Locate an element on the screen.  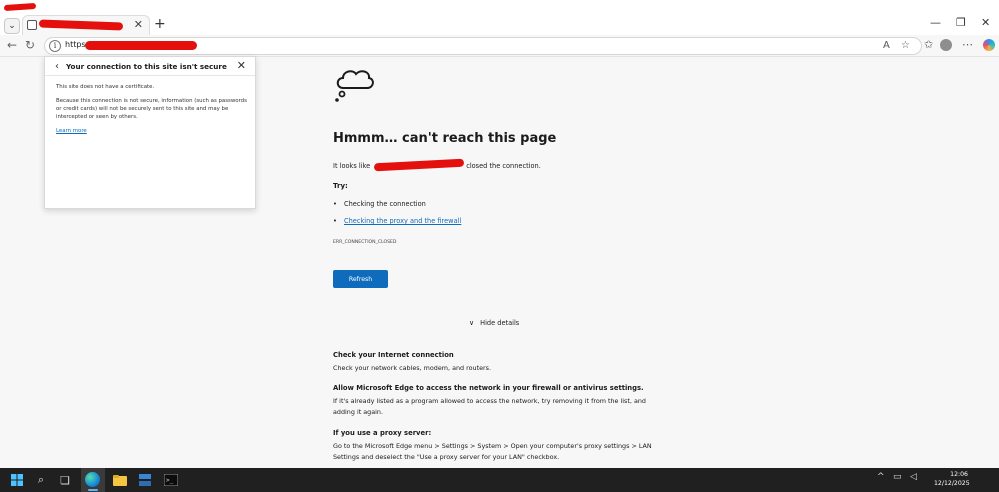
hide-details-toggle: ∨ Hide details is located at coordinates (494, 323).